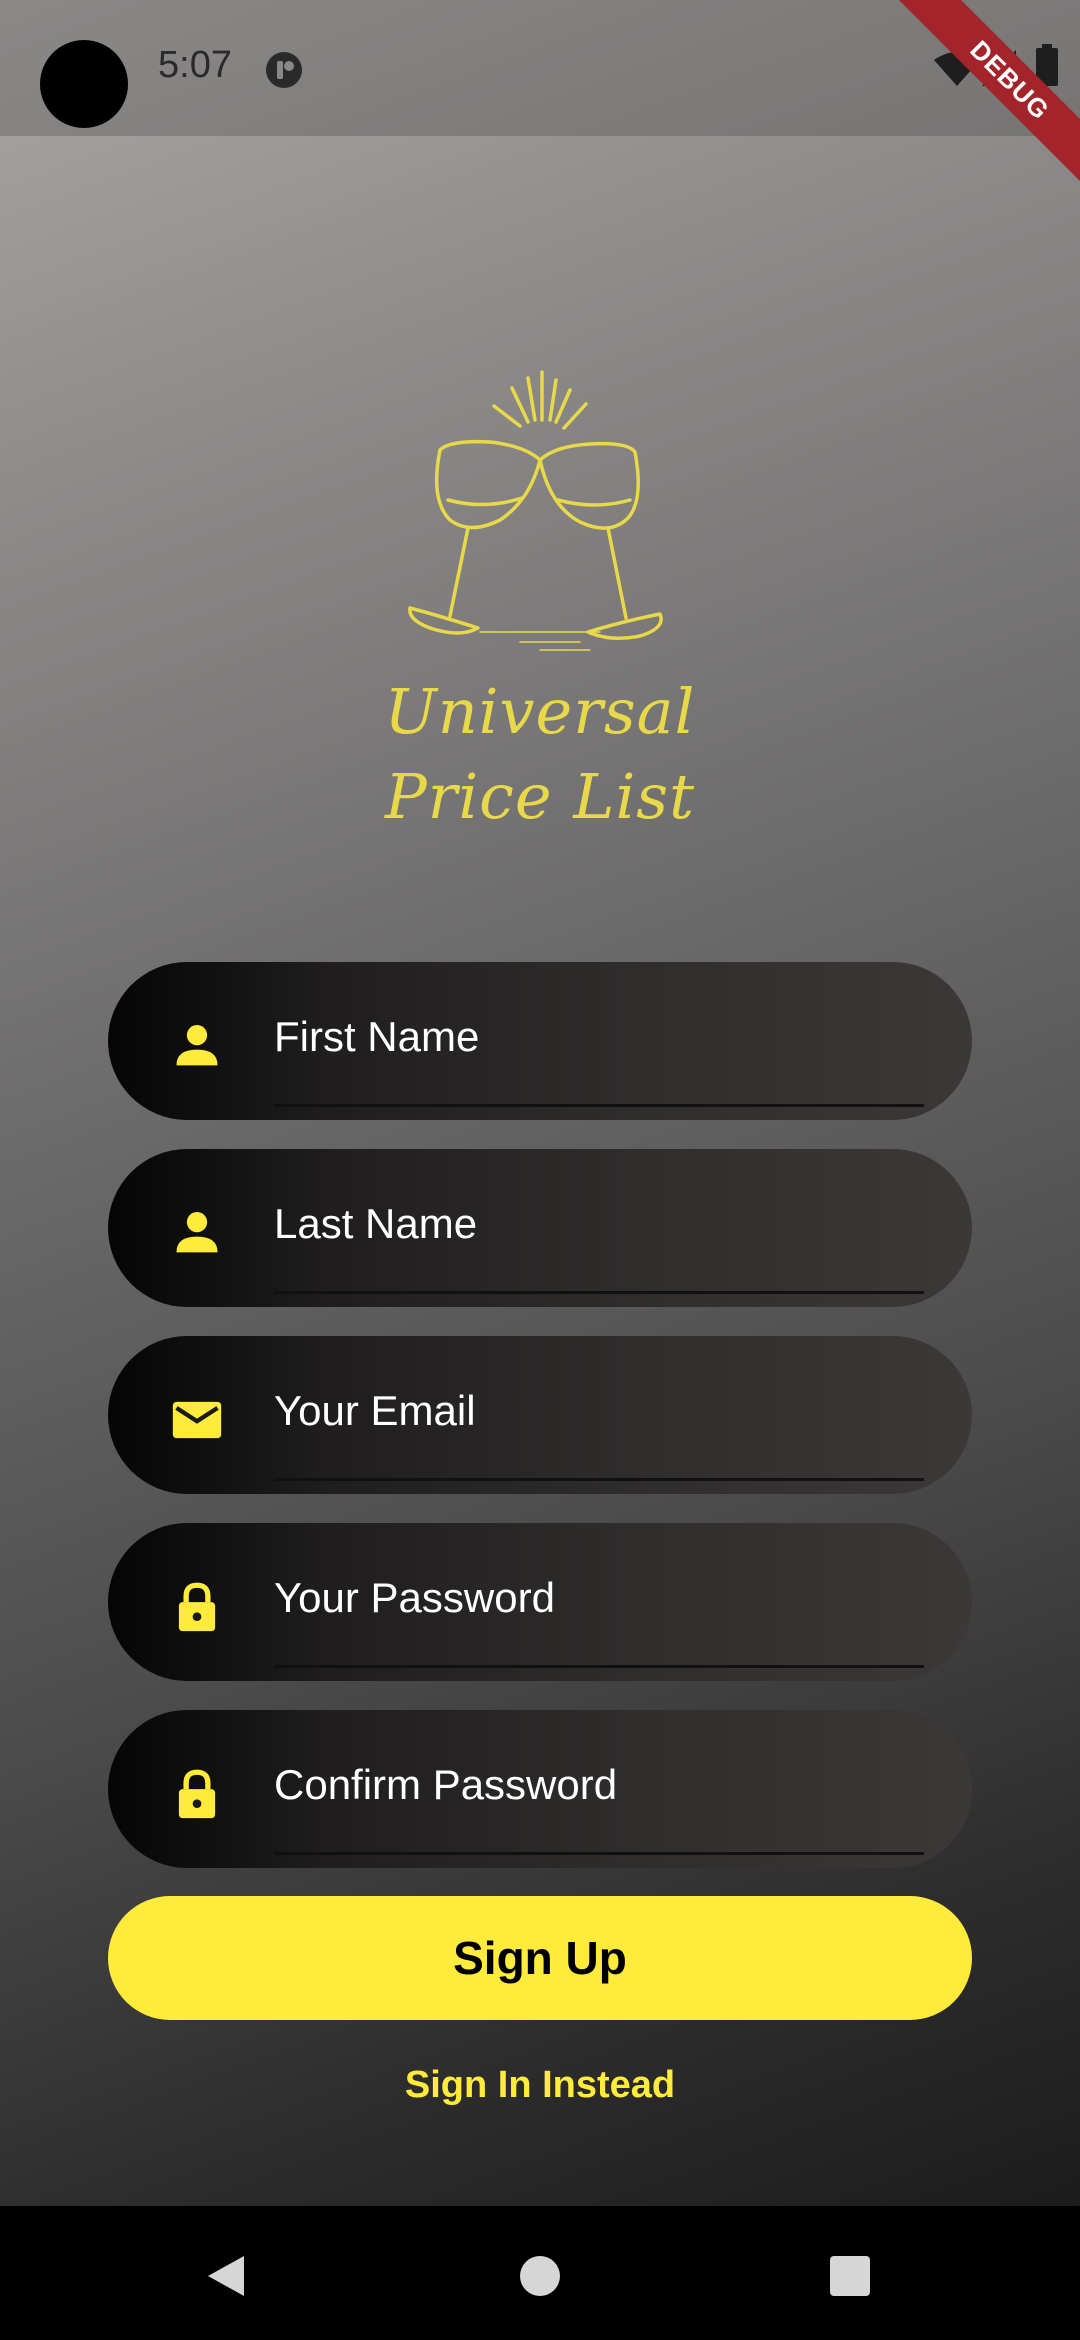 This screenshot has height=2340, width=1080. Describe the element at coordinates (540, 101) in the screenshot. I see `status-bar: 5:07 DEBUG` at that location.